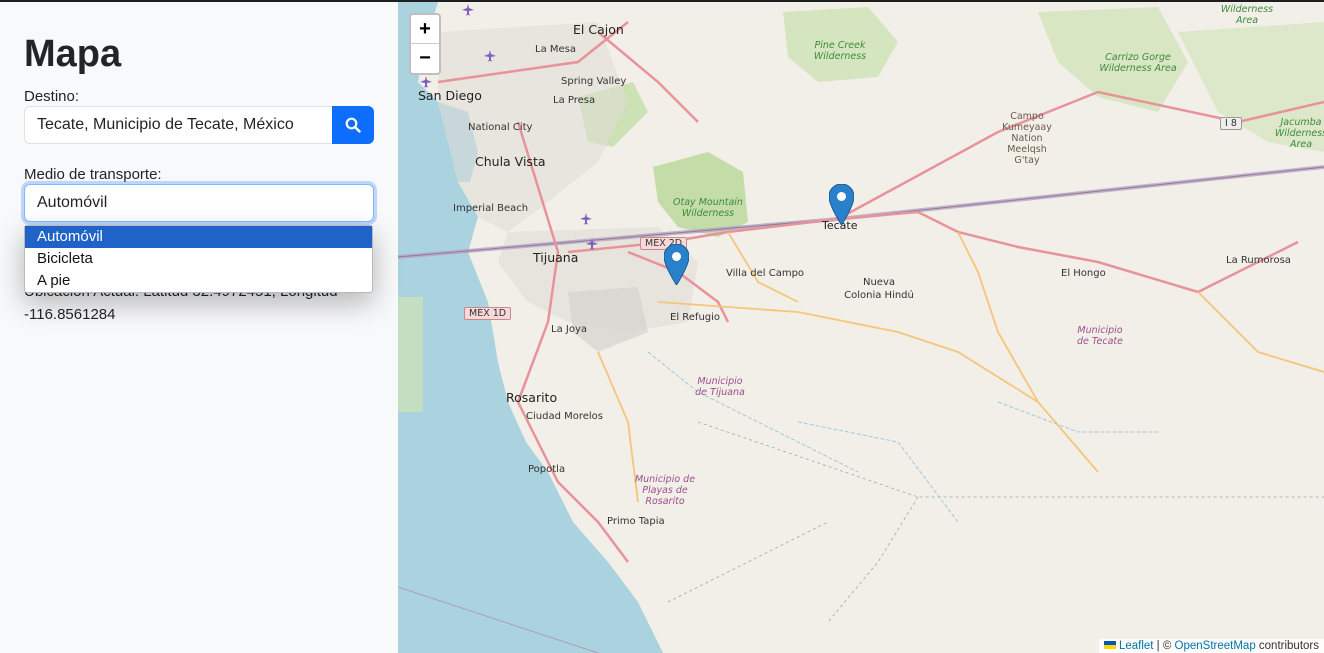  Describe the element at coordinates (73, 54) in the screenshot. I see `page-title: Mapa` at that location.